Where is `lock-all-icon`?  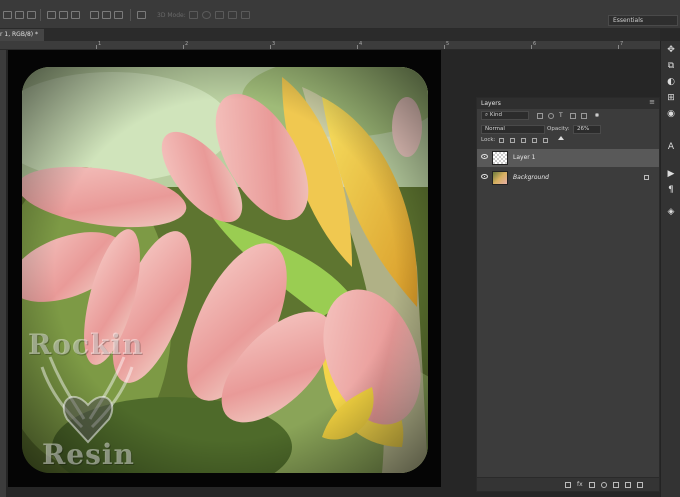 lock-all-icon is located at coordinates (545, 140).